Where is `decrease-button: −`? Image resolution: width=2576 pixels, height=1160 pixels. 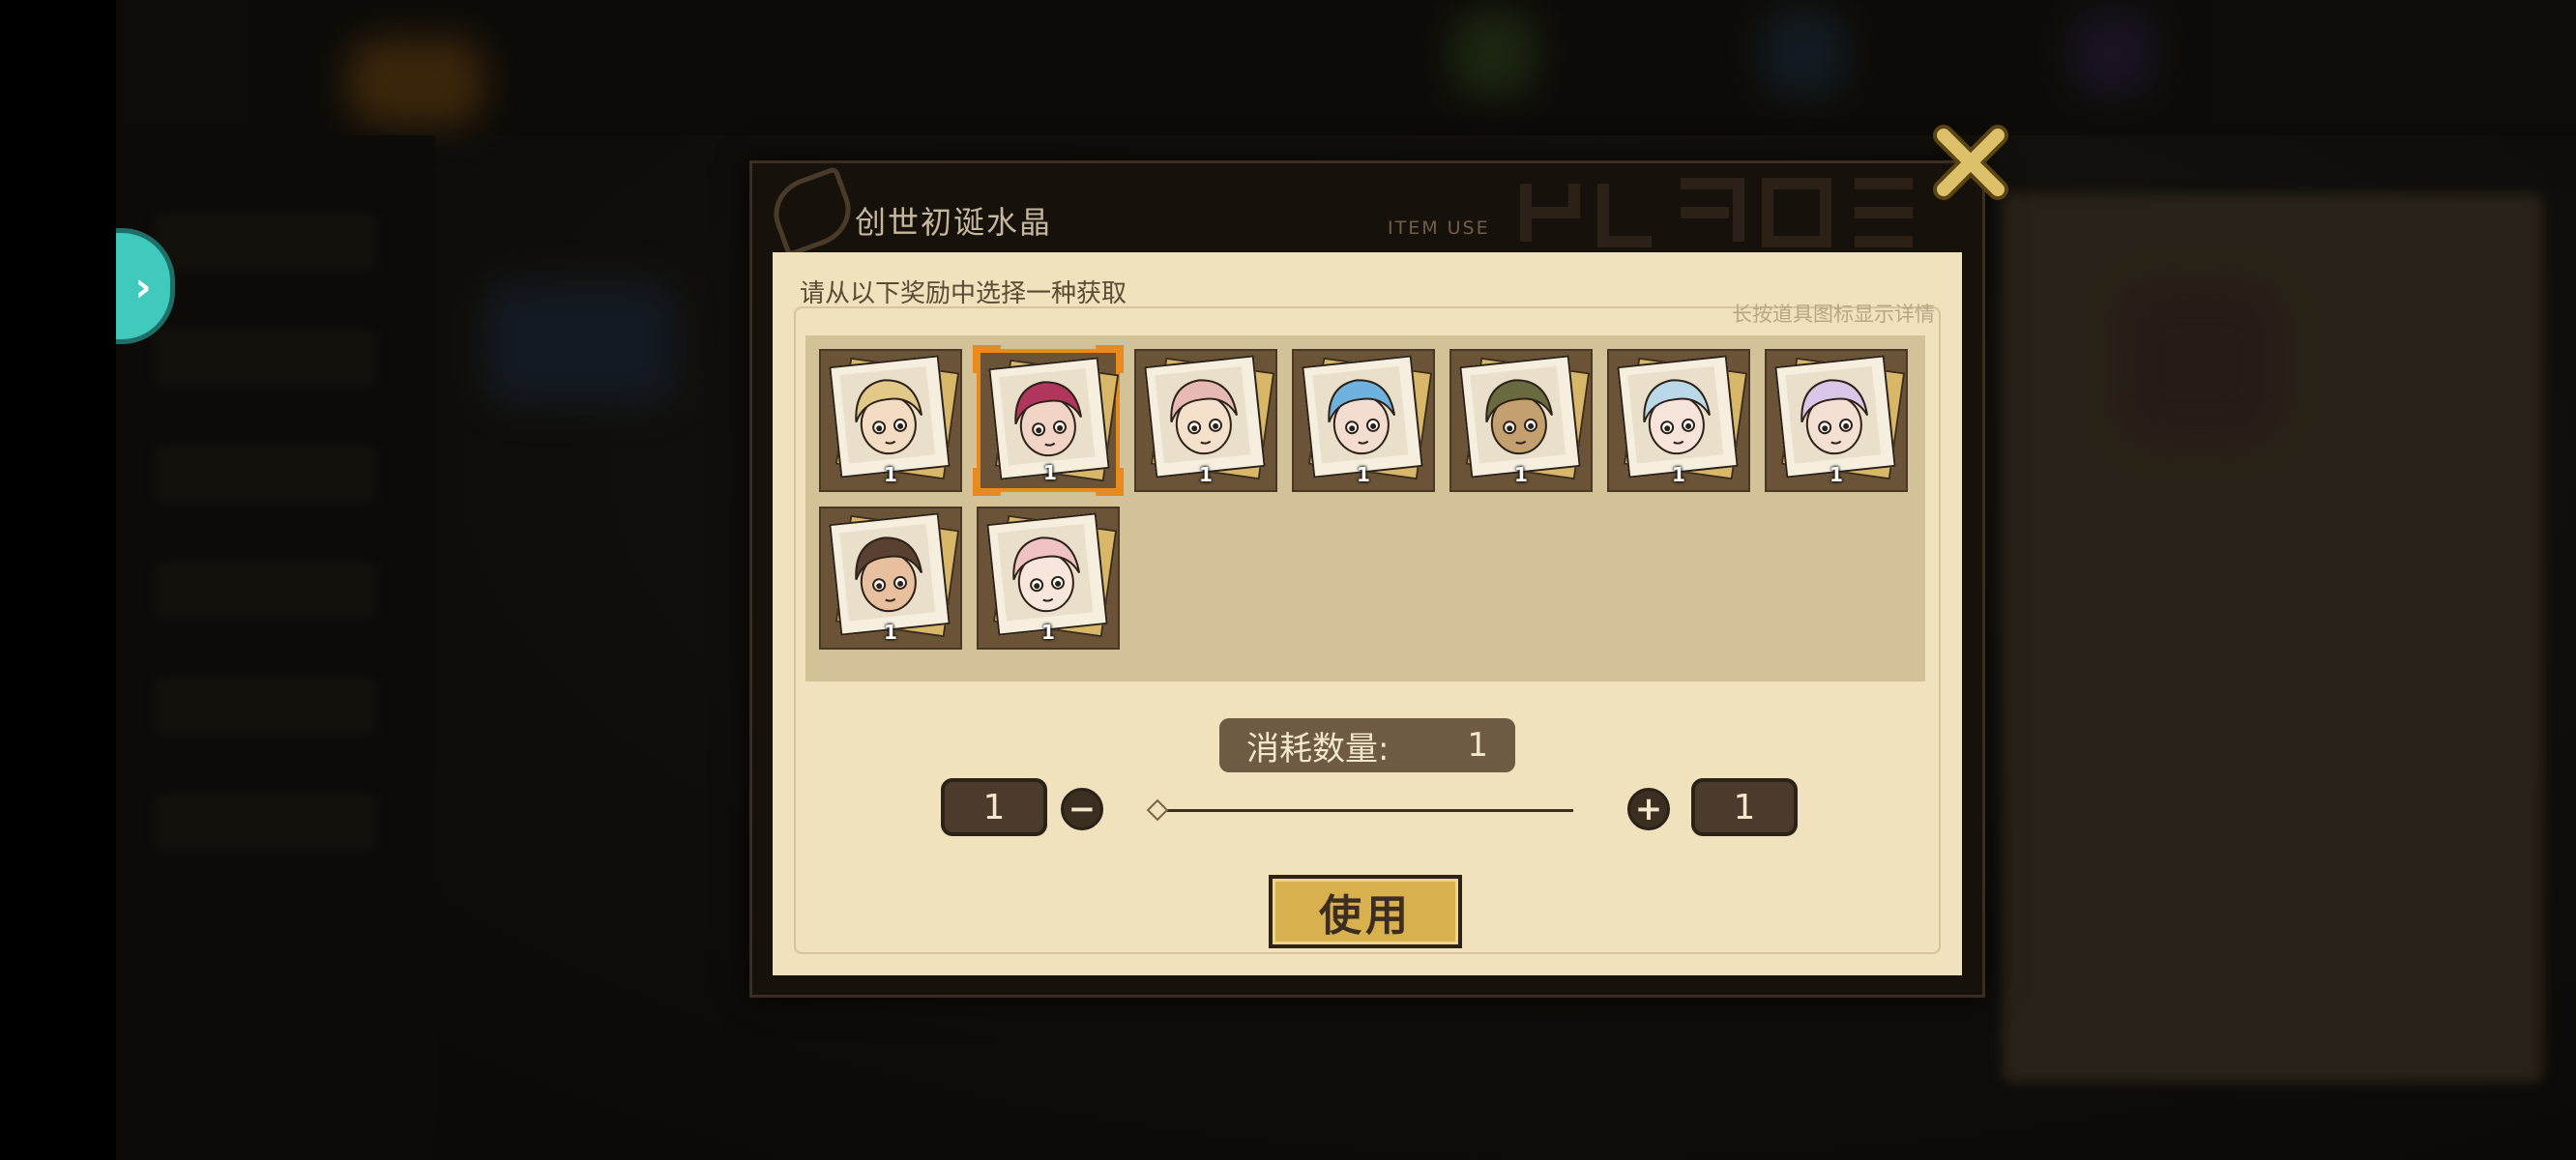 decrease-button: − is located at coordinates (1082, 809).